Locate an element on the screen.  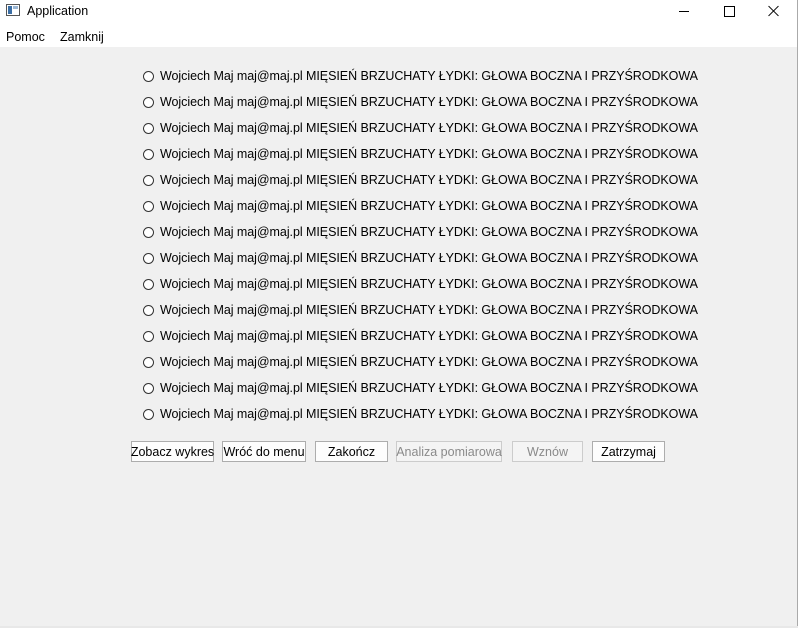
show-chart-button: Zobacz wykres is located at coordinates (172, 451).